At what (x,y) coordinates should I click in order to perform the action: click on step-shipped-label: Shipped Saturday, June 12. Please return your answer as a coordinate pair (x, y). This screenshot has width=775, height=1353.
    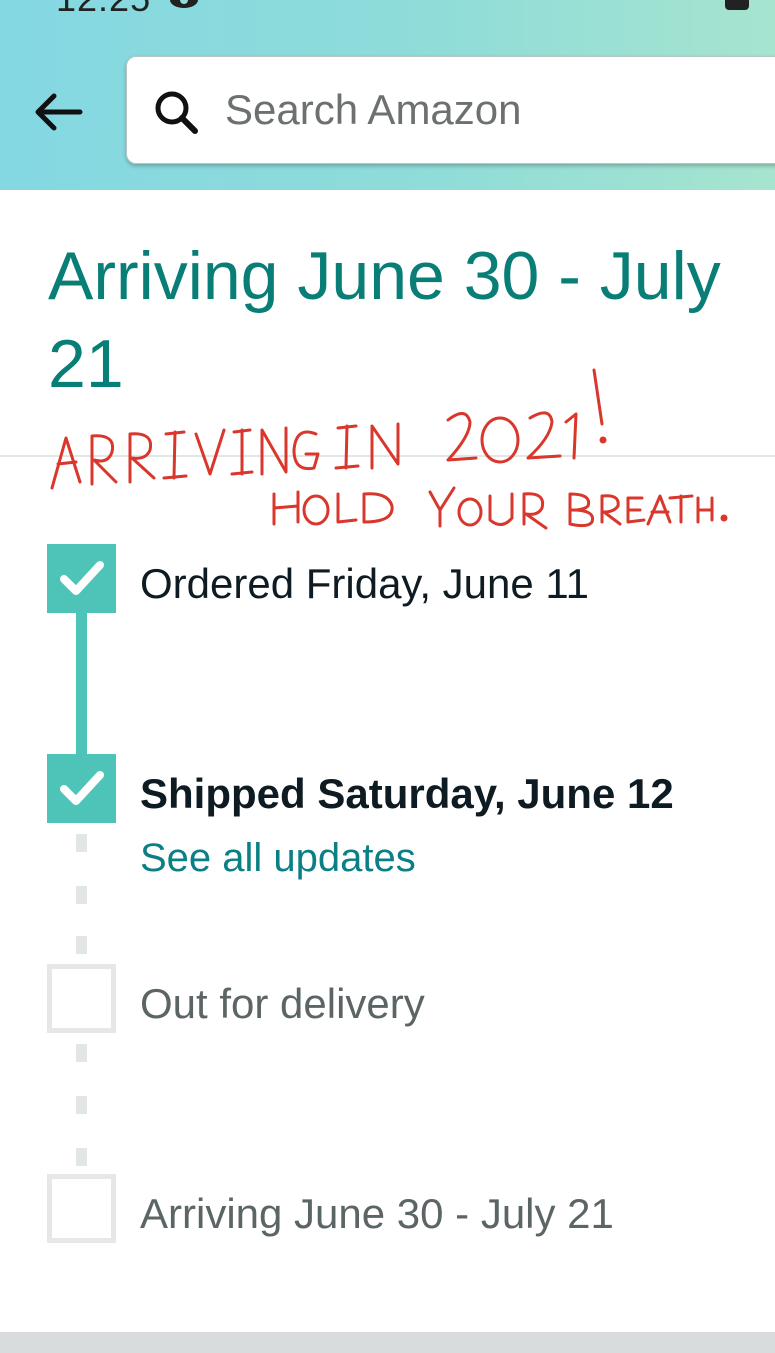
    Looking at the image, I should click on (407, 793).